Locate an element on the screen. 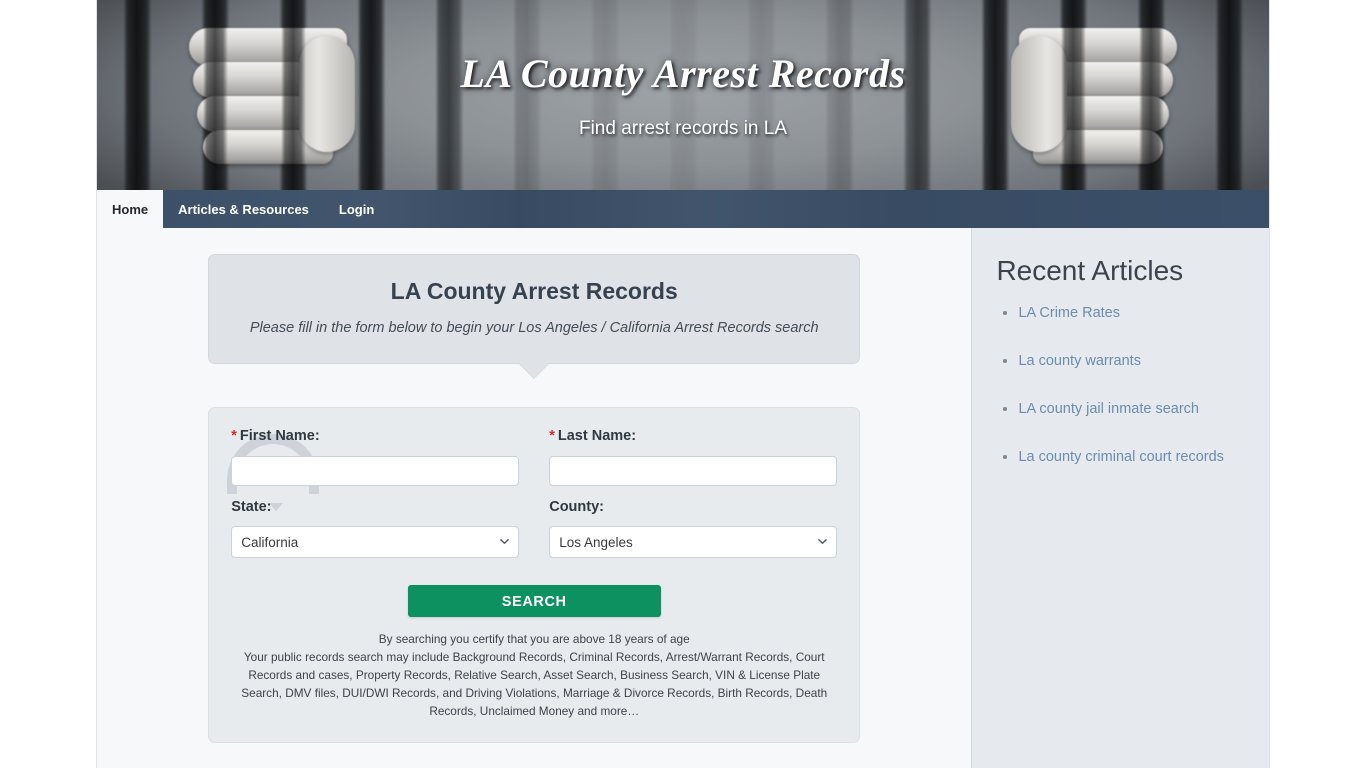 The image size is (1366, 768). callout-tail-triangle is located at coordinates (534, 371).